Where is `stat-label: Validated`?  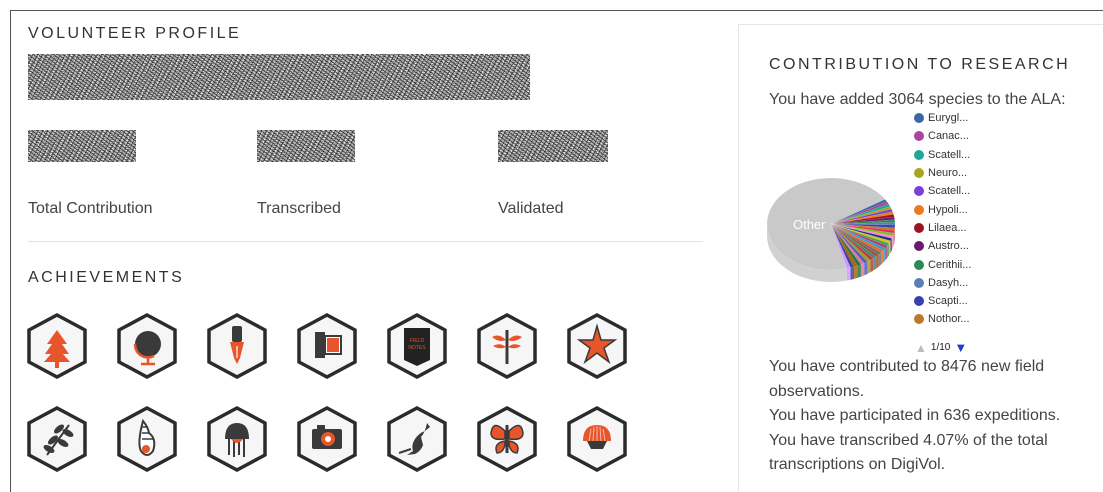
stat-label: Validated is located at coordinates (531, 208).